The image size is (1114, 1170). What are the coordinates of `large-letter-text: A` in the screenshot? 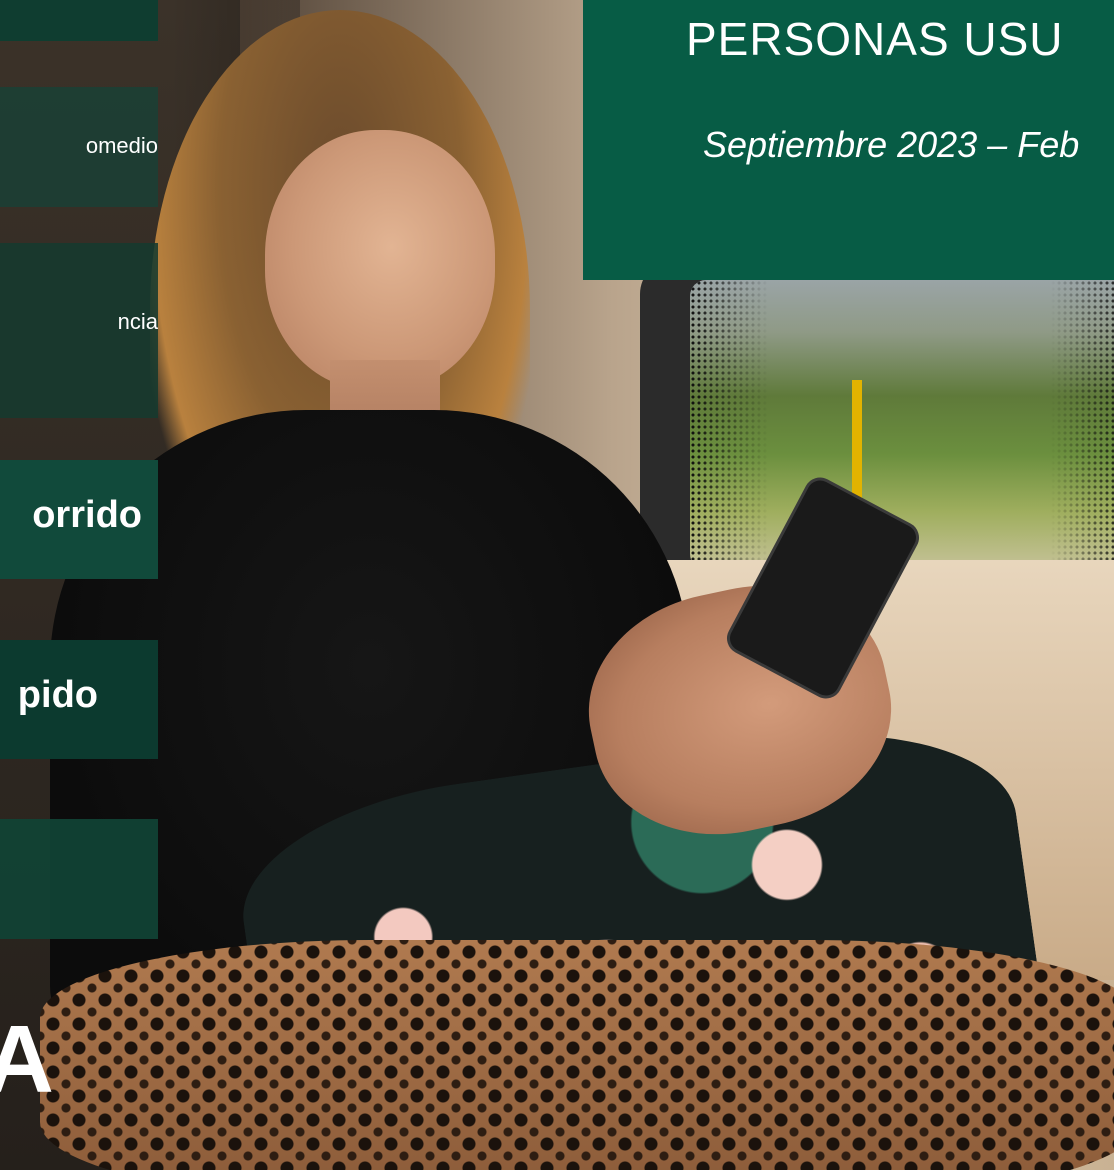 It's located at (27, 1060).